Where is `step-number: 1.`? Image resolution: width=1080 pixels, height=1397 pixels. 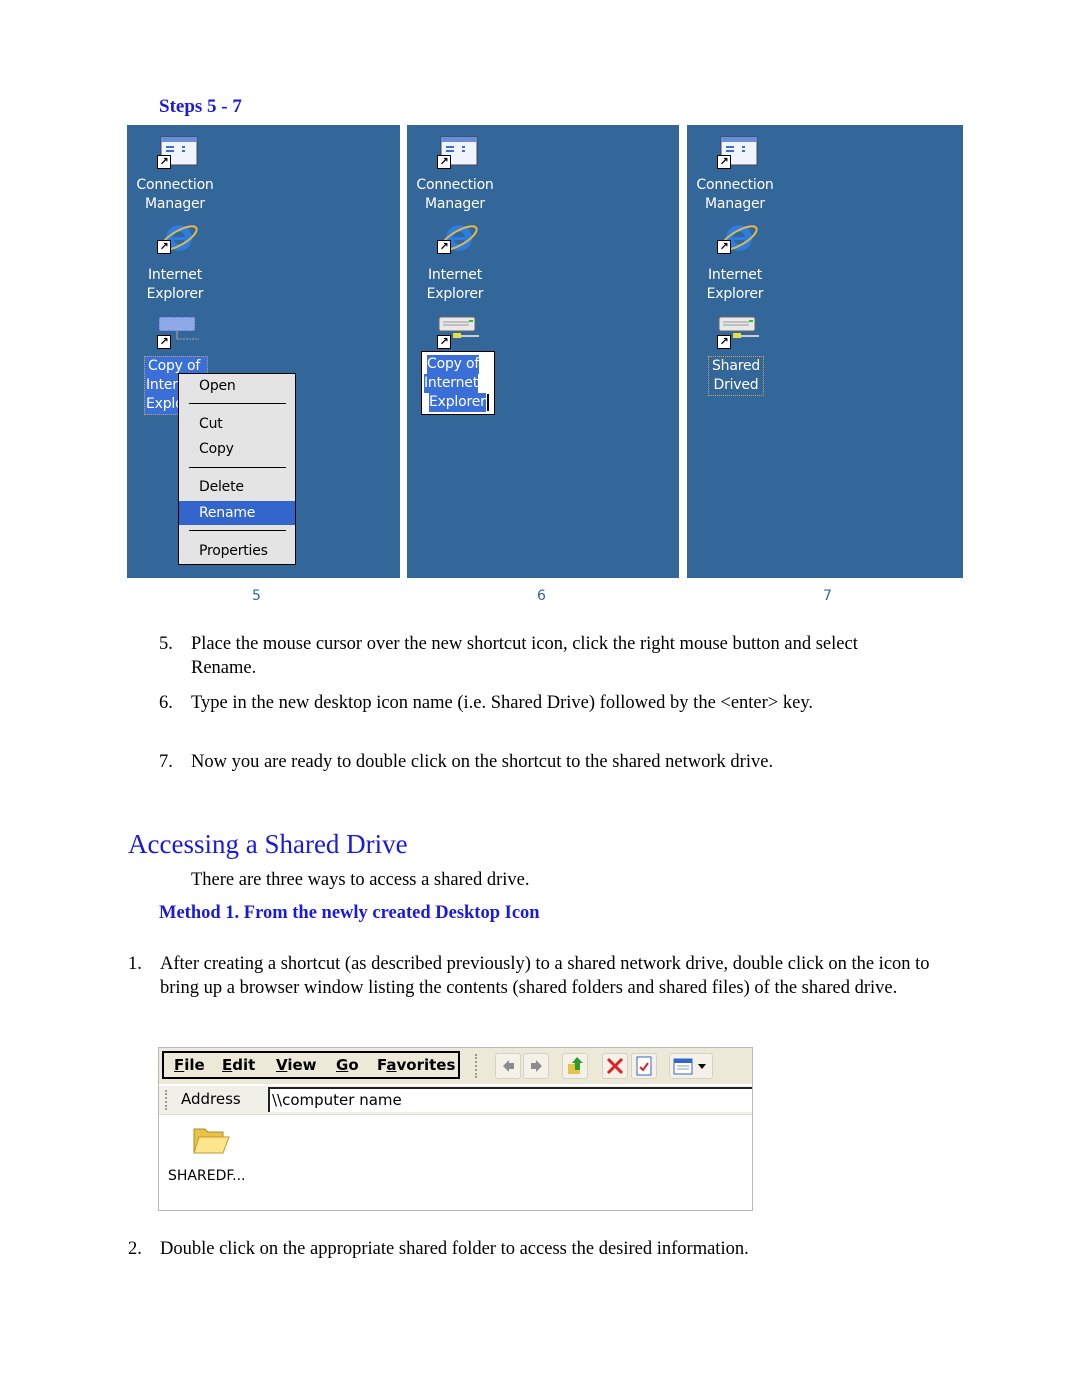
step-number: 1. is located at coordinates (135, 964).